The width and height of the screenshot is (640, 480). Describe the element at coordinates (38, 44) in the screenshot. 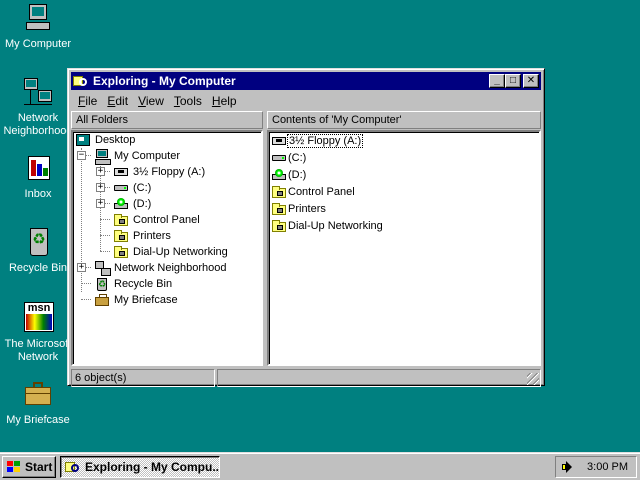

I see `desktop-icon-label: My Computer` at that location.